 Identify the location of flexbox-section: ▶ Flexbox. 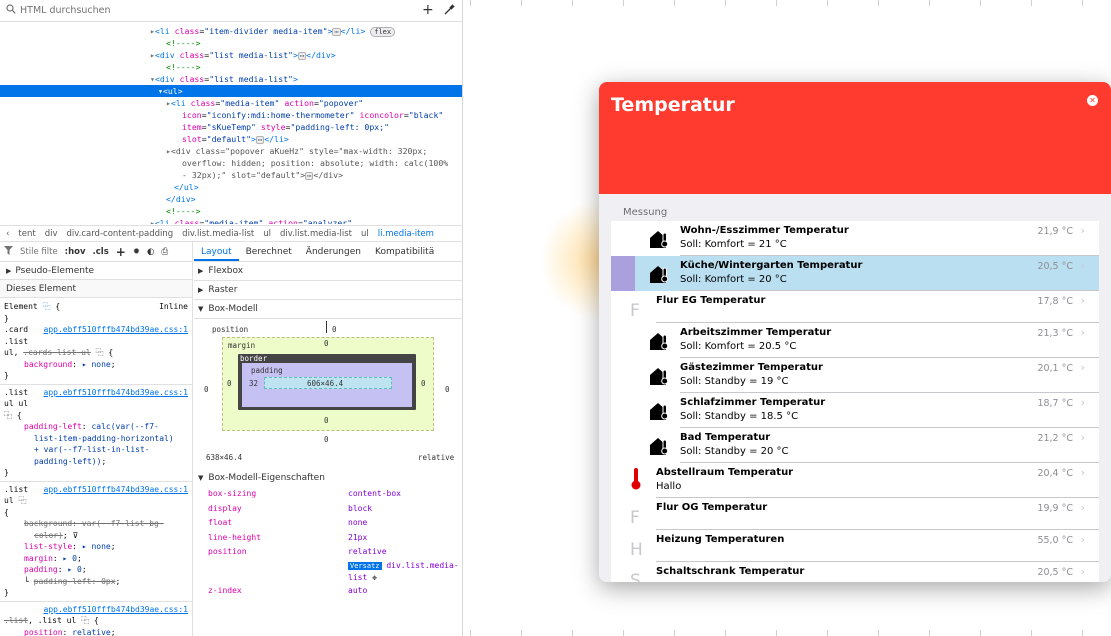
(328, 271).